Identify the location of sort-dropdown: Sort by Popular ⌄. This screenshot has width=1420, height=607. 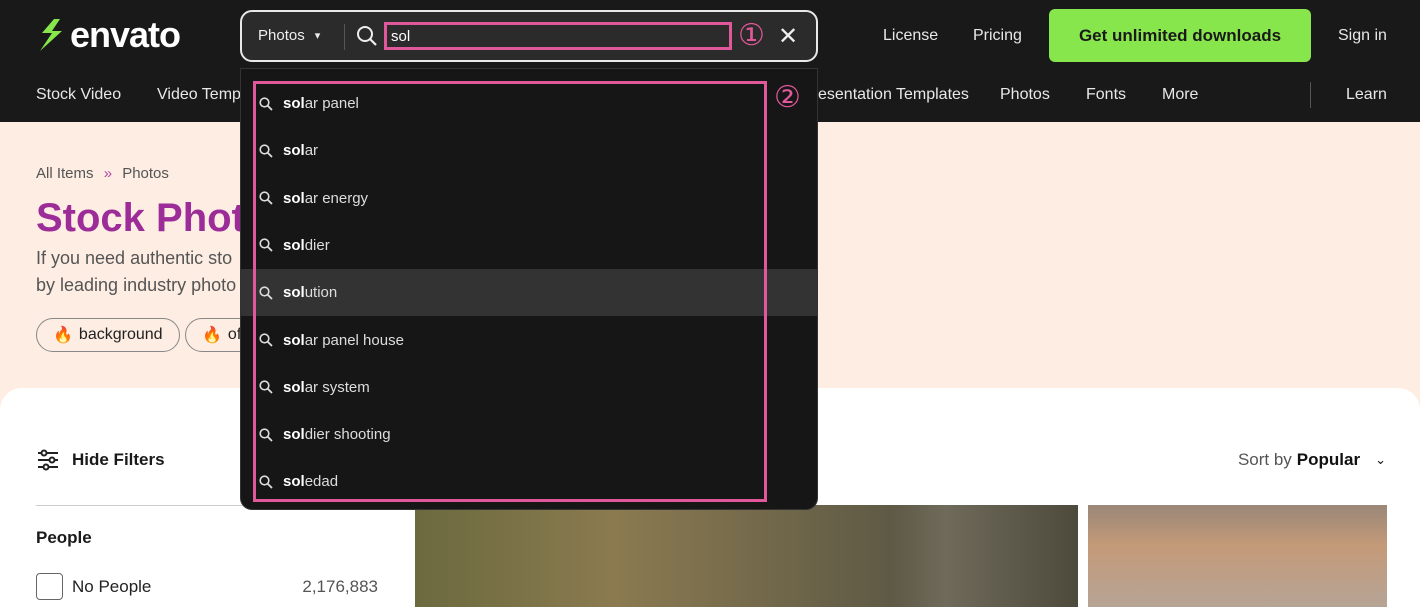
(1312, 460).